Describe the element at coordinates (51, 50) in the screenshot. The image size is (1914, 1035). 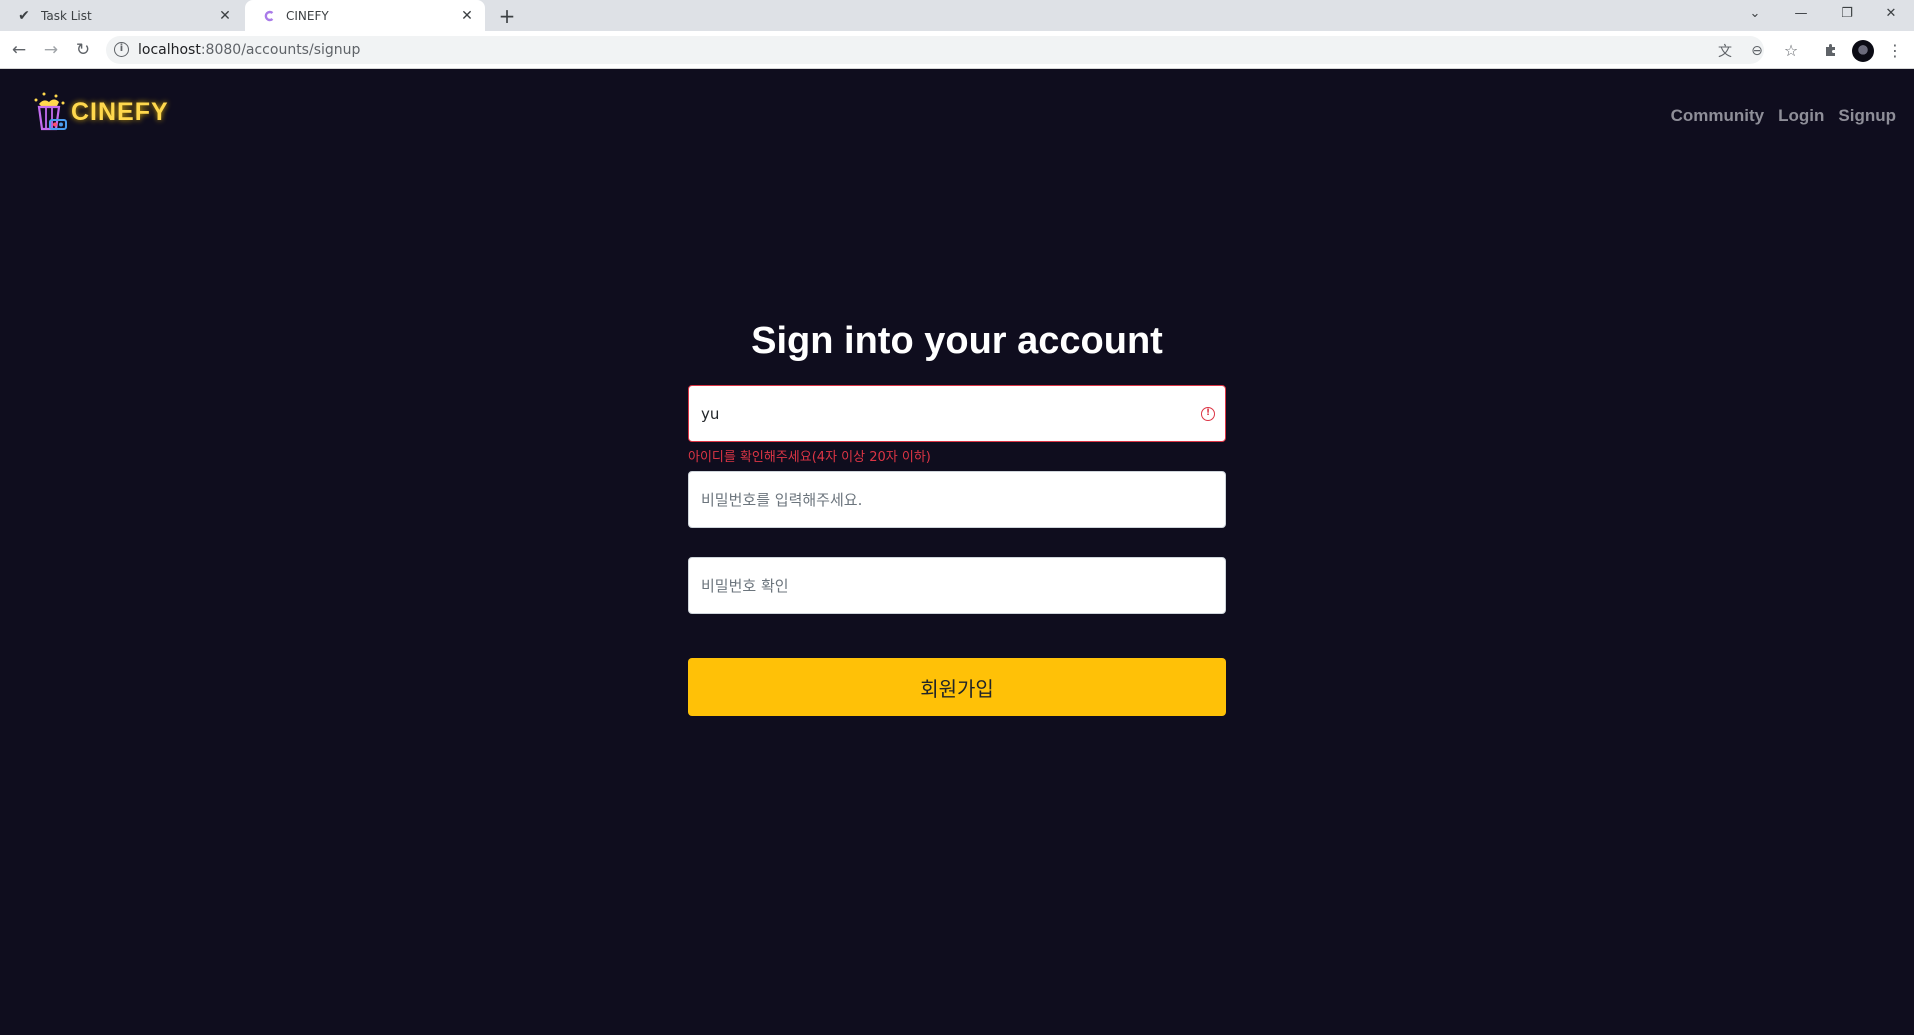
I see `forward-icon: →` at that location.